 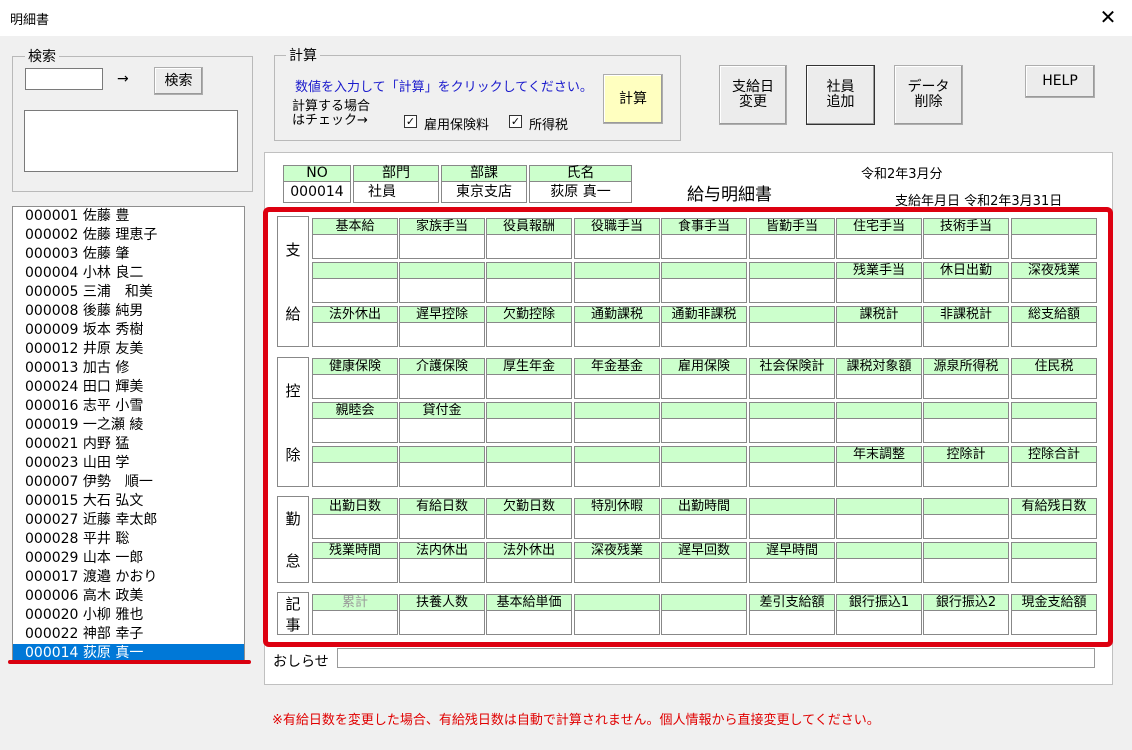 What do you see at coordinates (128, 425) in the screenshot?
I see `employee-list-item: 000019 一之瀬 綾` at bounding box center [128, 425].